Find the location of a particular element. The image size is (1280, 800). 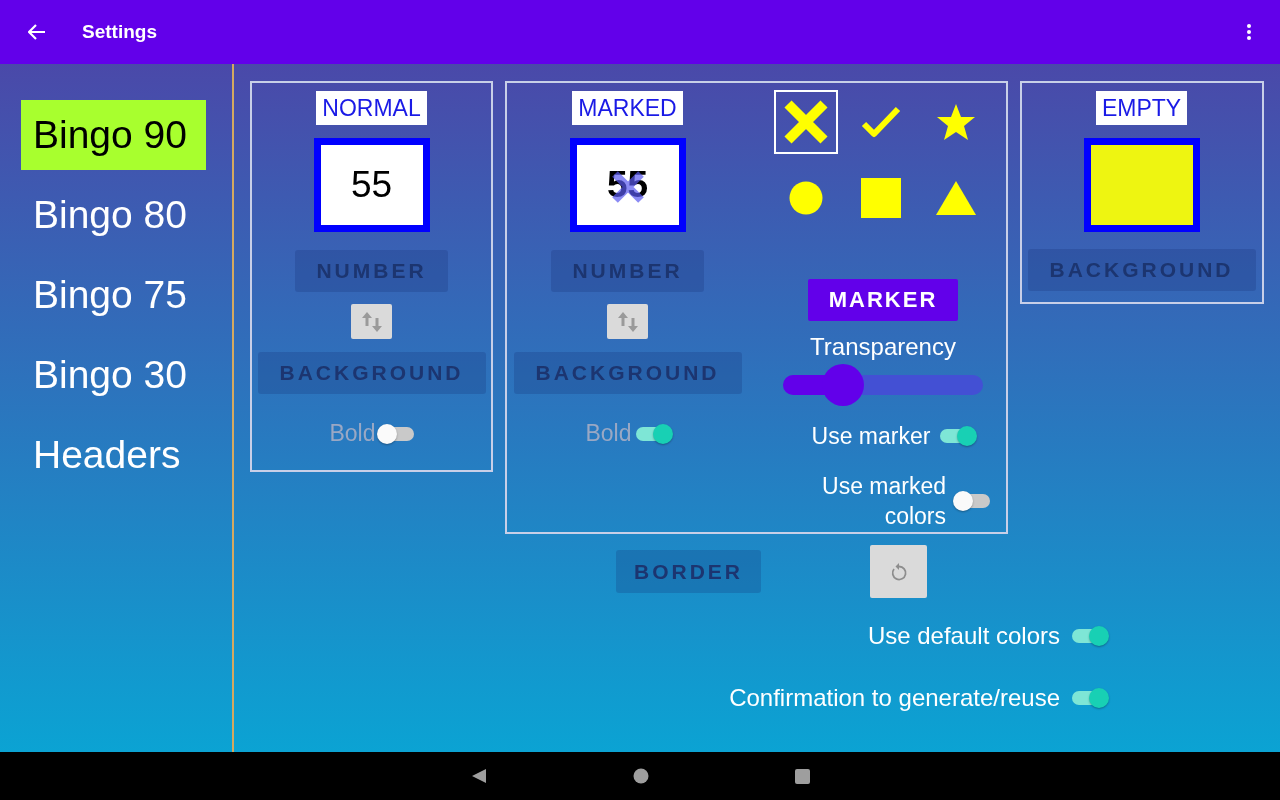

slider-handle is located at coordinates (843, 385).